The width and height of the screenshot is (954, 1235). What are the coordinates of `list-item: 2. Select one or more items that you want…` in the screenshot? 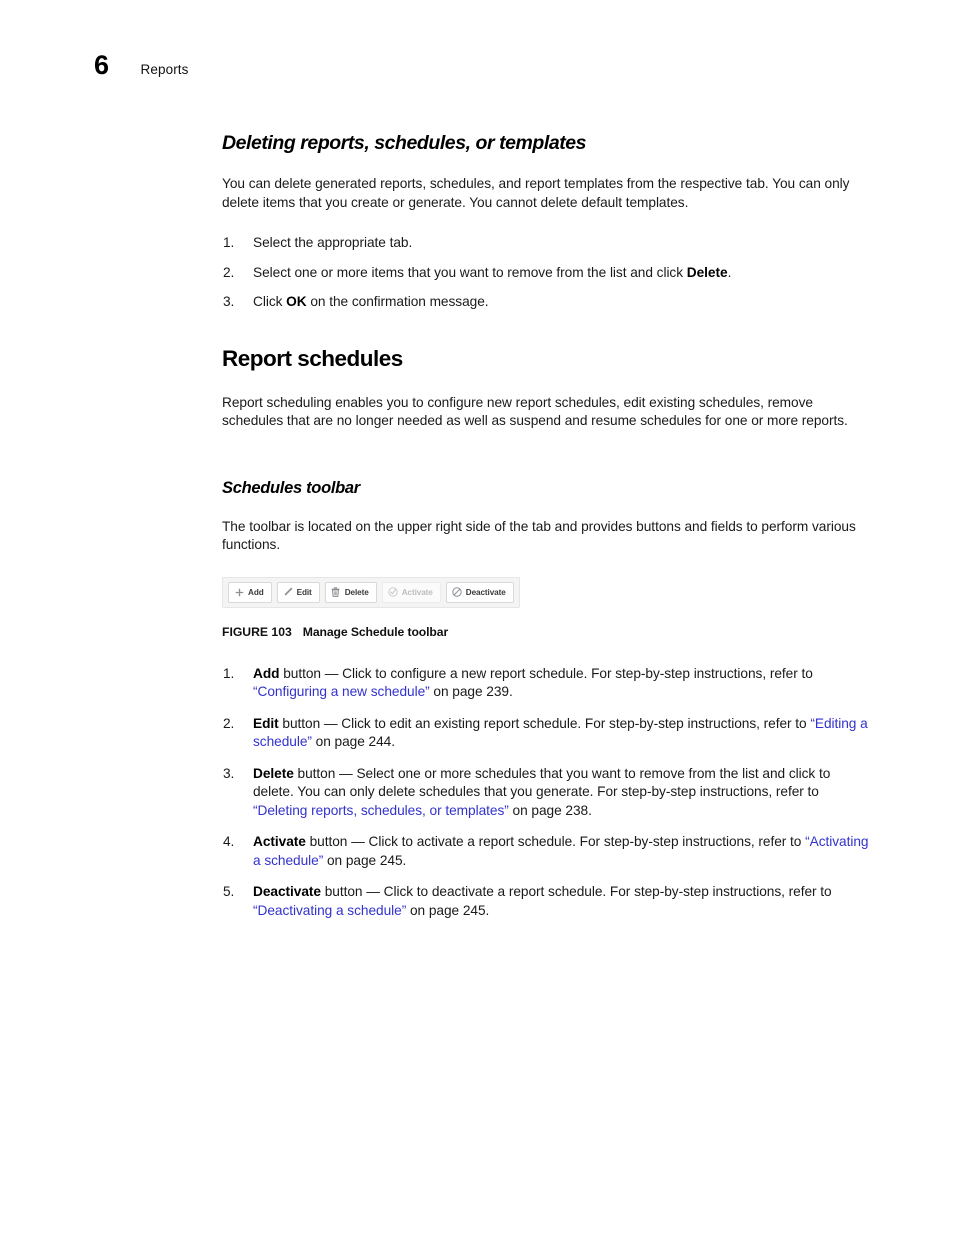 It's located at (546, 273).